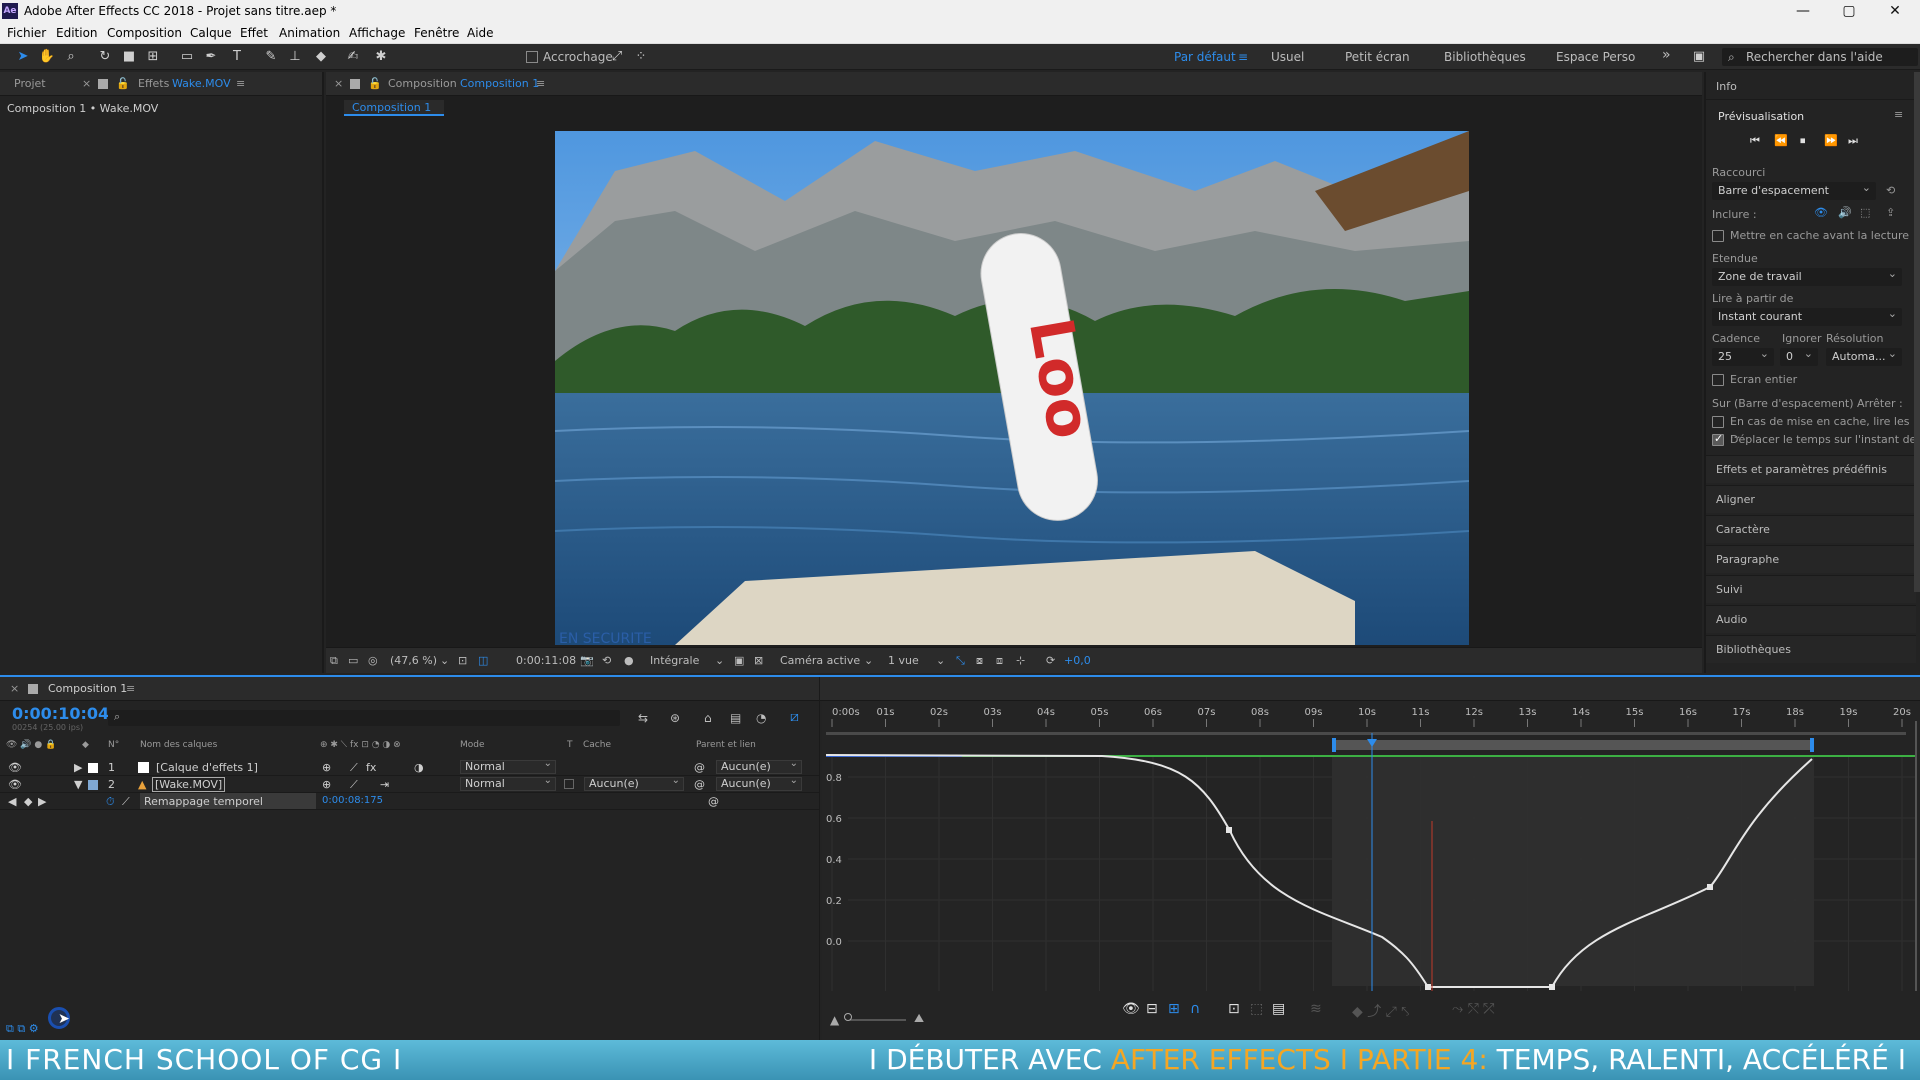 Image resolution: width=1920 pixels, height=1080 pixels. I want to click on fit-all-icon: ⬚, so click(1256, 1009).